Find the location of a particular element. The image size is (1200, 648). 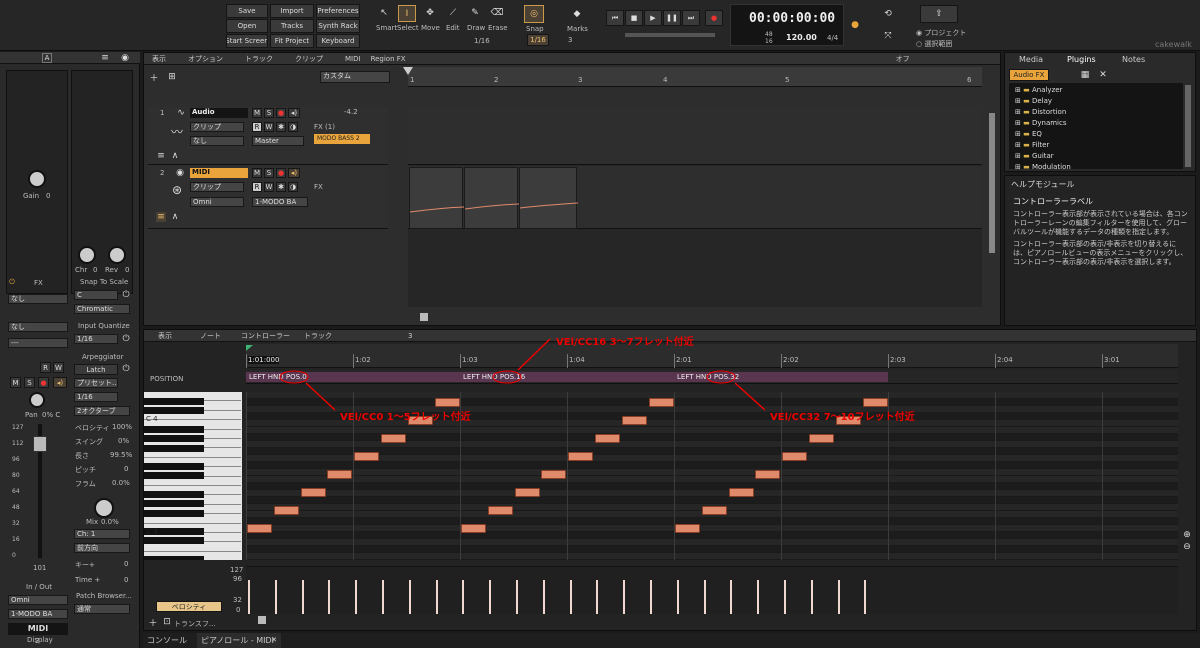

record-button: ● is located at coordinates (714, 18).